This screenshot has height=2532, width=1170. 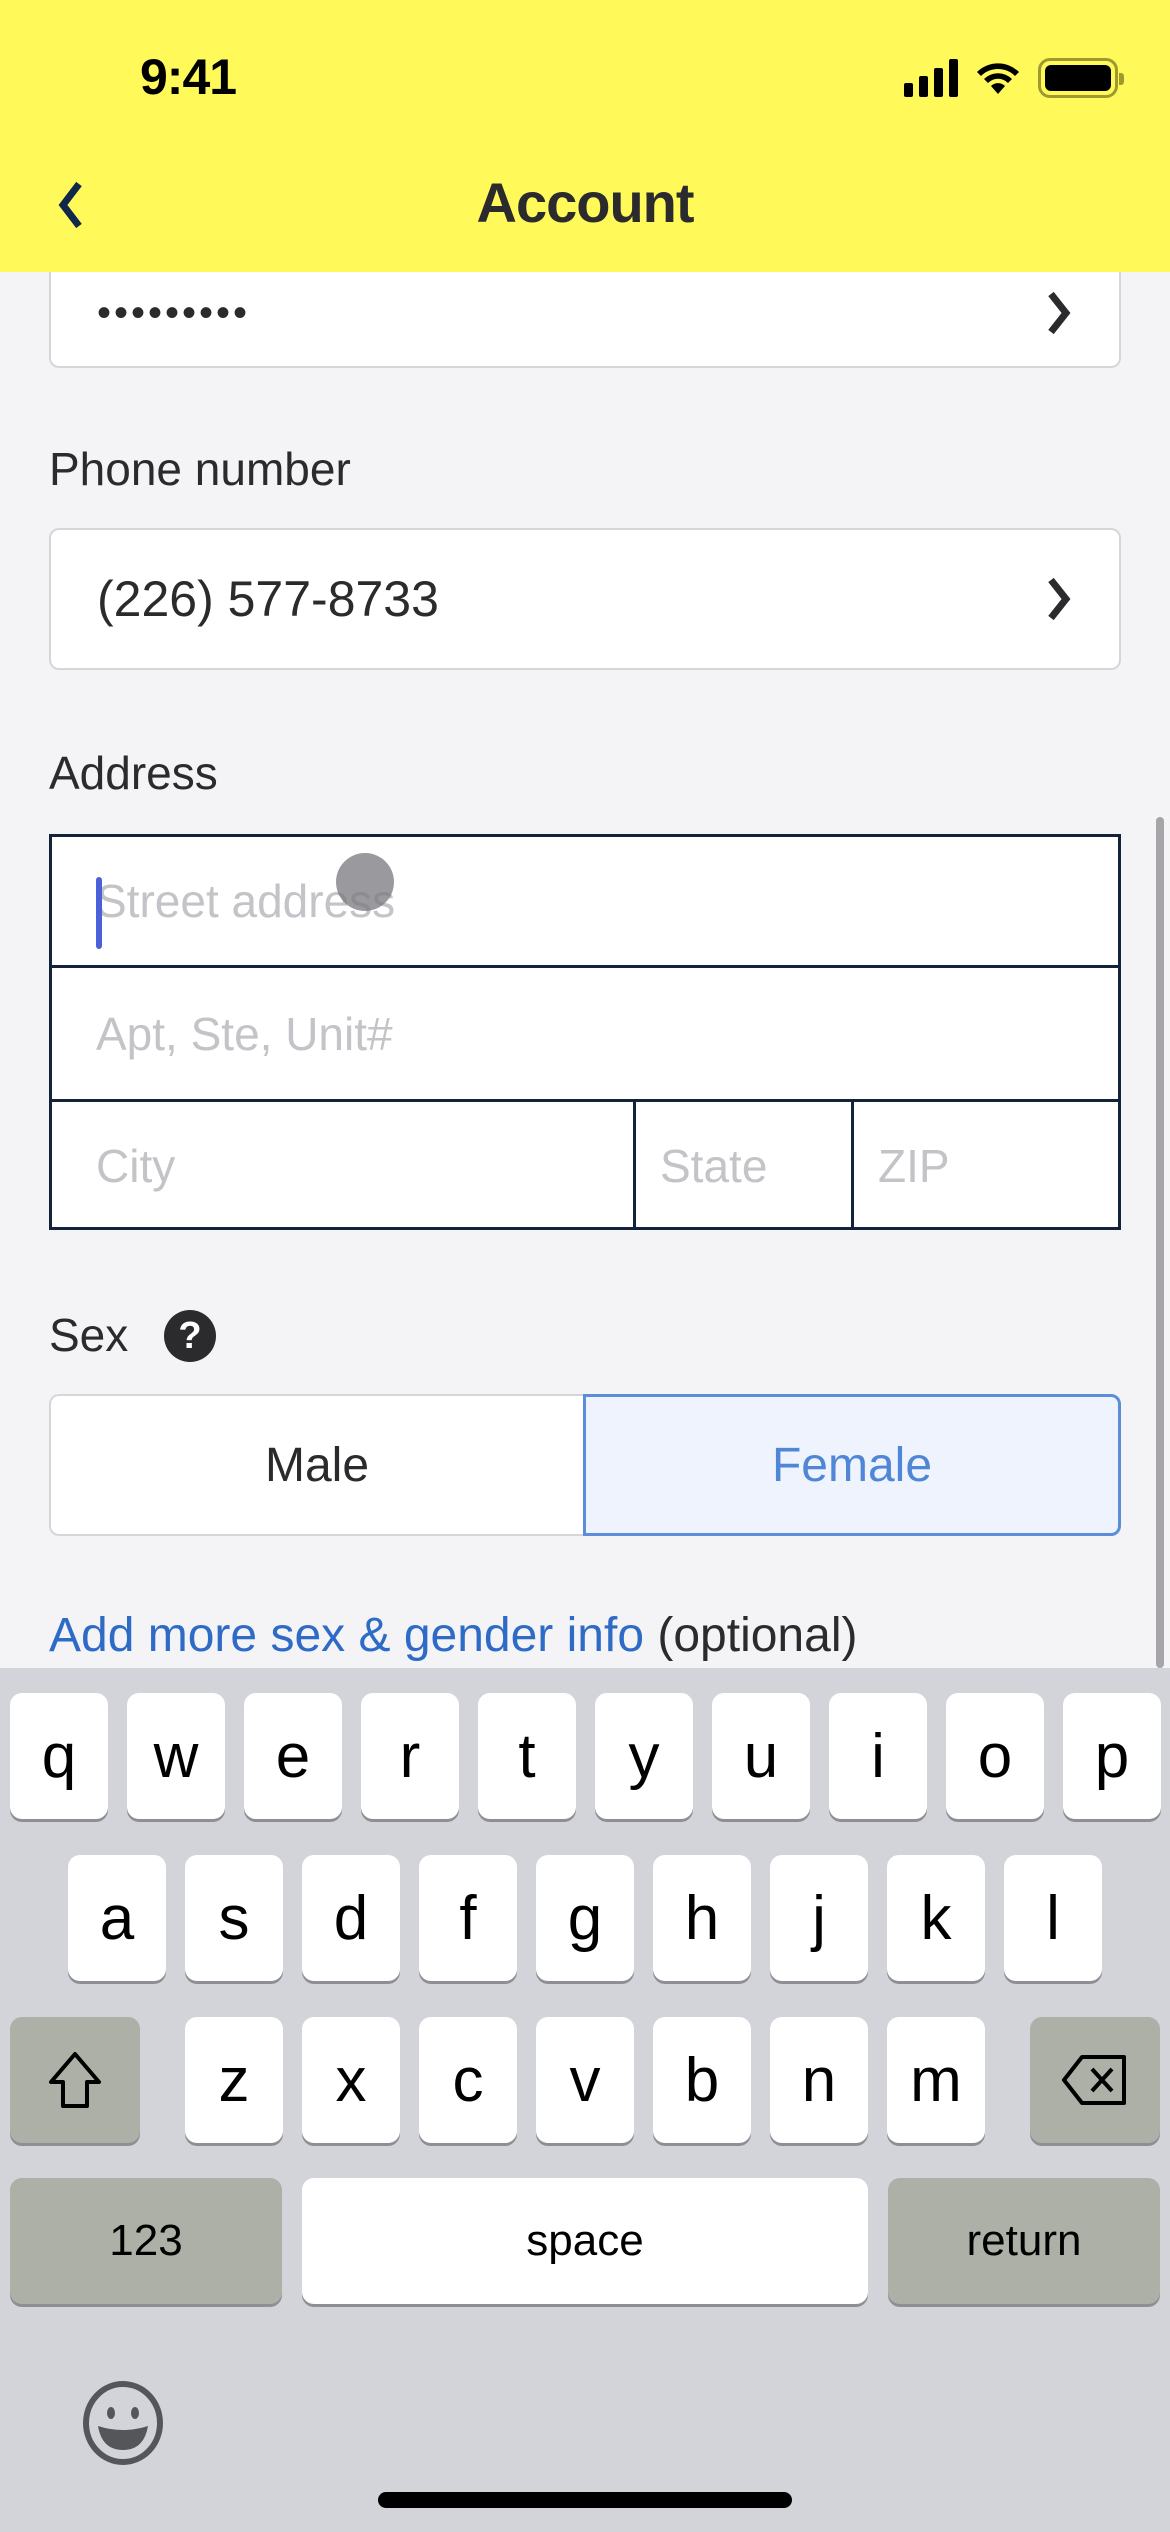 What do you see at coordinates (89, 1335) in the screenshot?
I see `sex-label: Sex` at bounding box center [89, 1335].